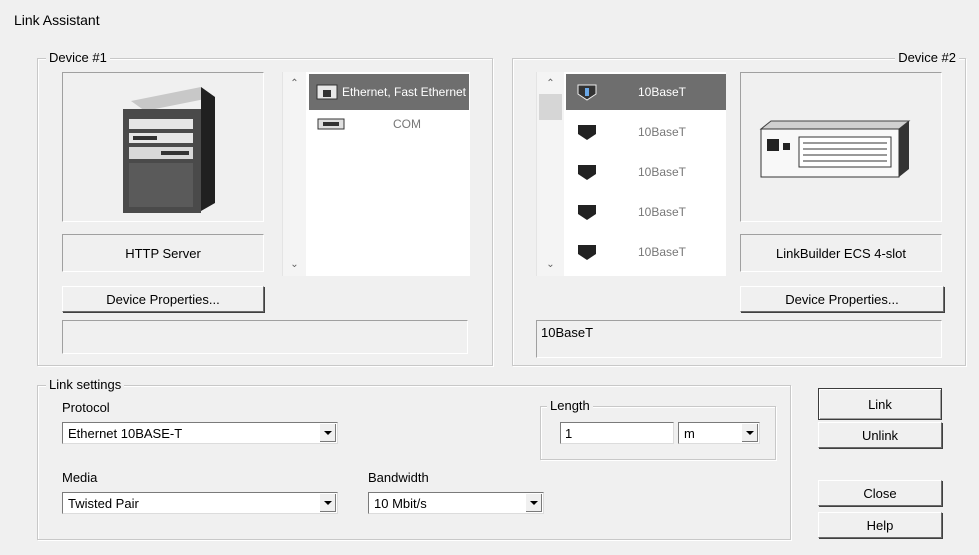 The height and width of the screenshot is (555, 979). I want to click on length-unit-select: m, so click(719, 433).